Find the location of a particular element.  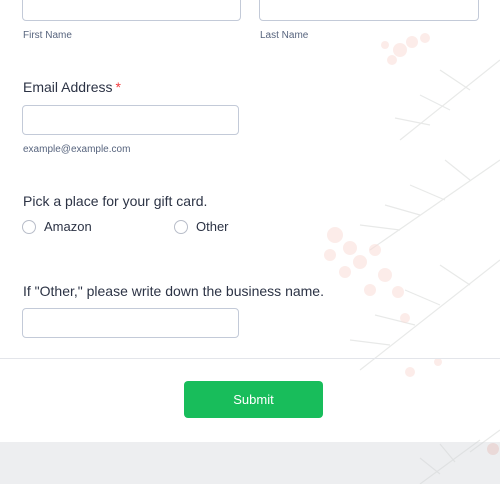

radio-button-other is located at coordinates (181, 226).